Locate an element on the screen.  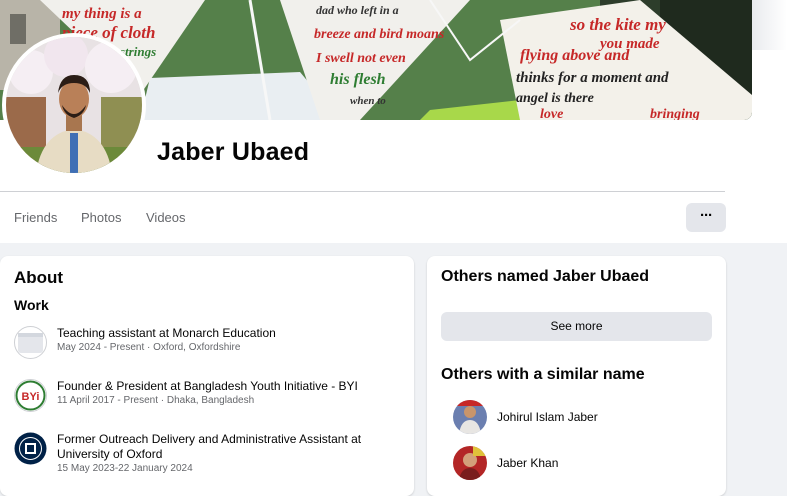
tab-friends: Friends is located at coordinates (35, 217).